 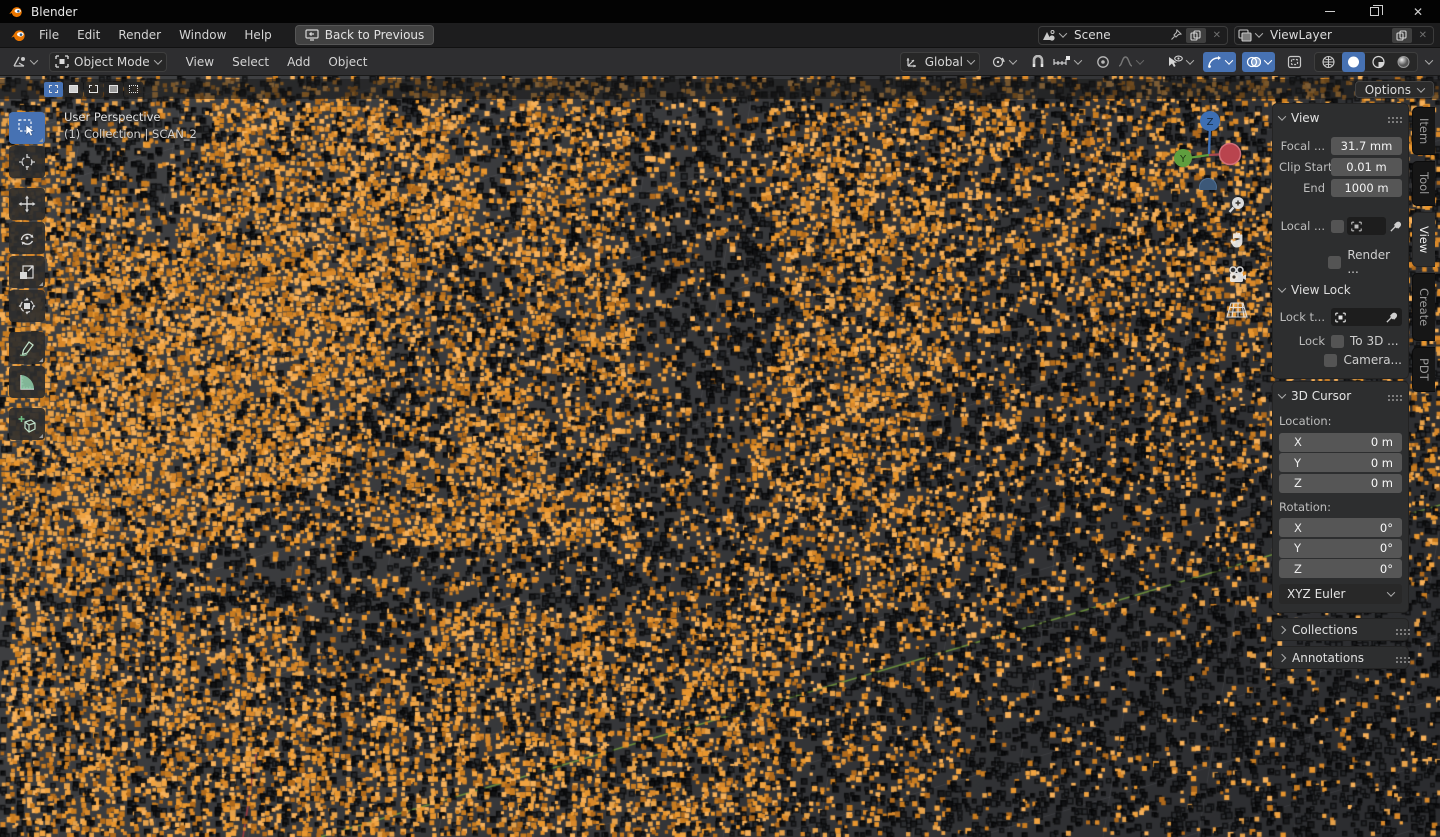 I want to click on mode-selector: Object Mode, so click(x=108, y=61).